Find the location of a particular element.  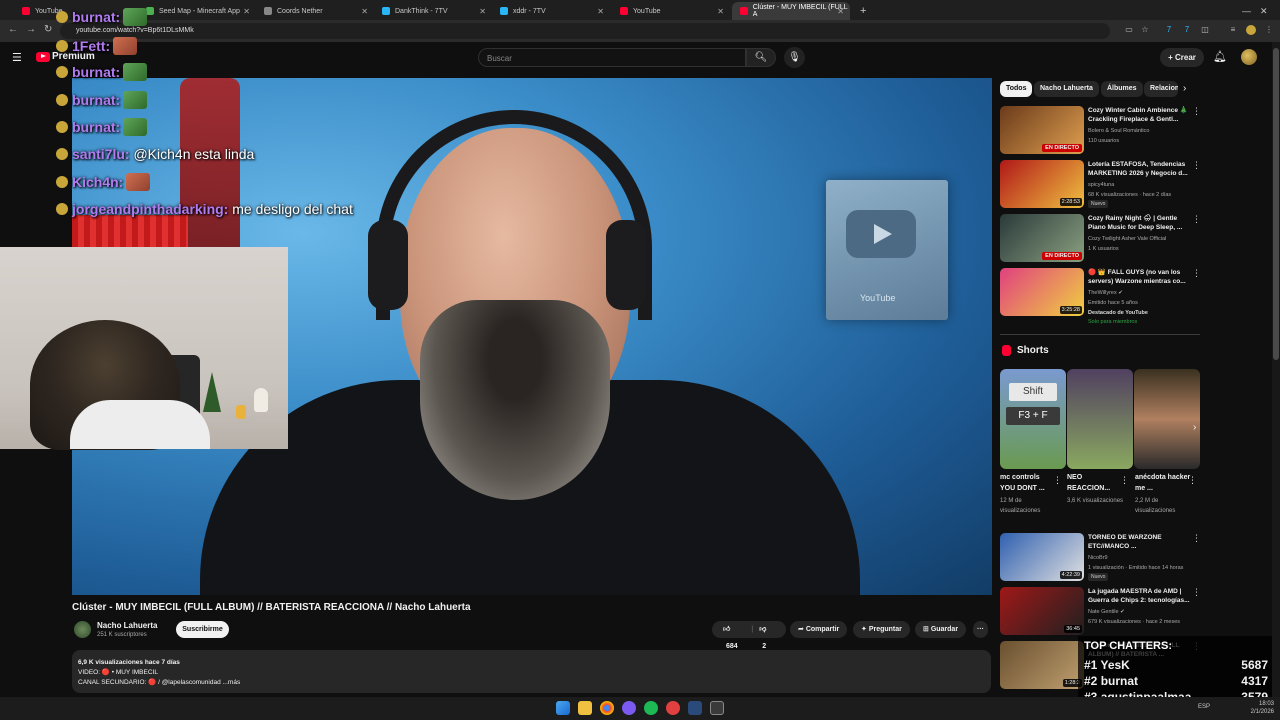

profile-avatar is located at coordinates (1251, 30).